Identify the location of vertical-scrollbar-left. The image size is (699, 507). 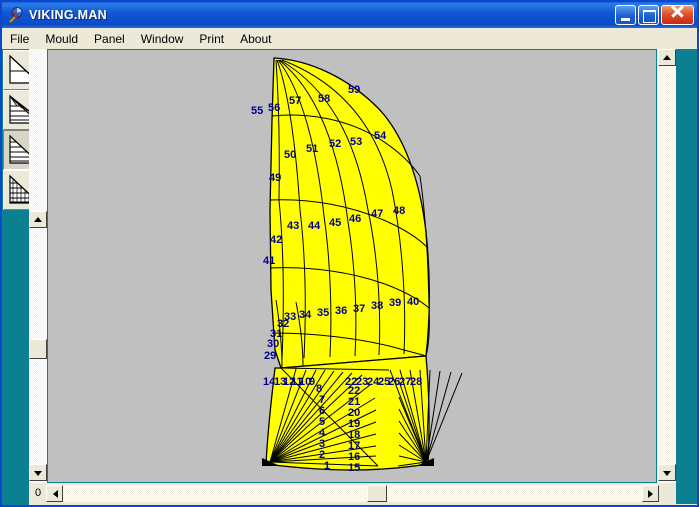
(38, 266).